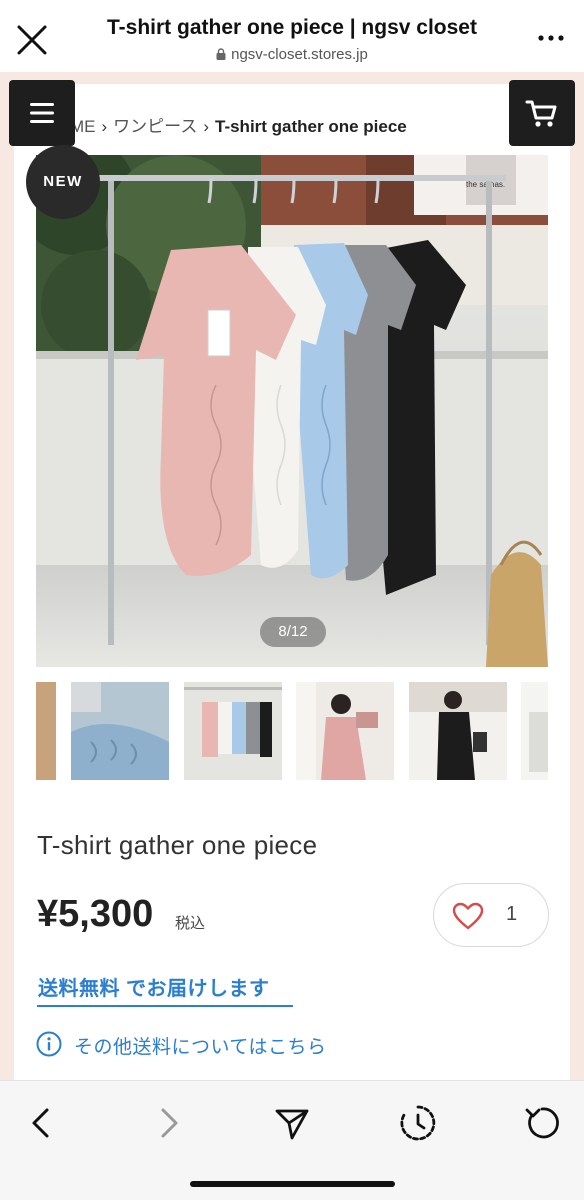  I want to click on like-count: 1, so click(512, 914).